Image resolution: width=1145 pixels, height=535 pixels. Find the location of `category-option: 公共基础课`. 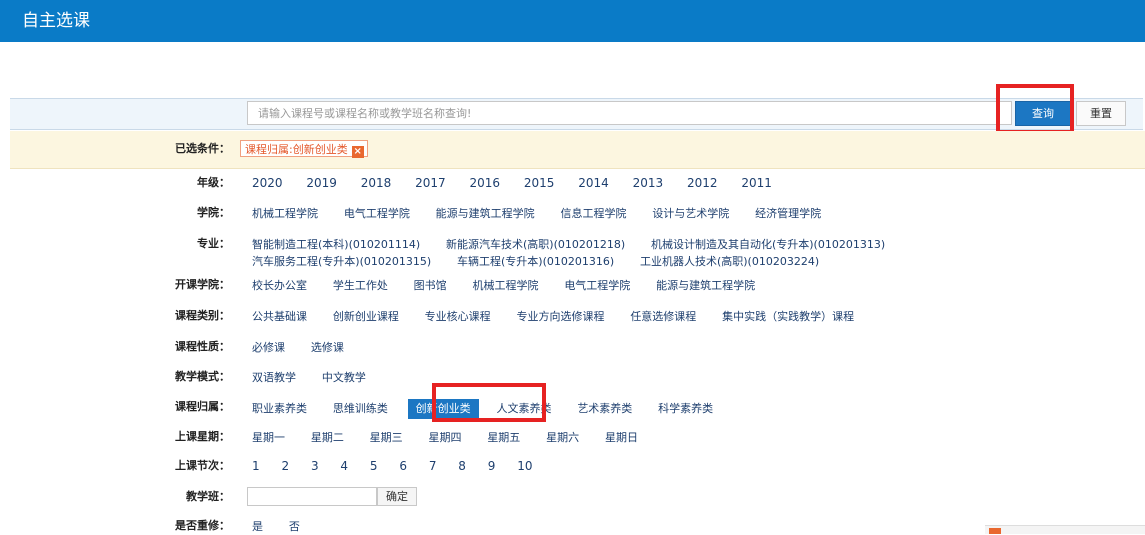

category-option: 公共基础课 is located at coordinates (279, 317).